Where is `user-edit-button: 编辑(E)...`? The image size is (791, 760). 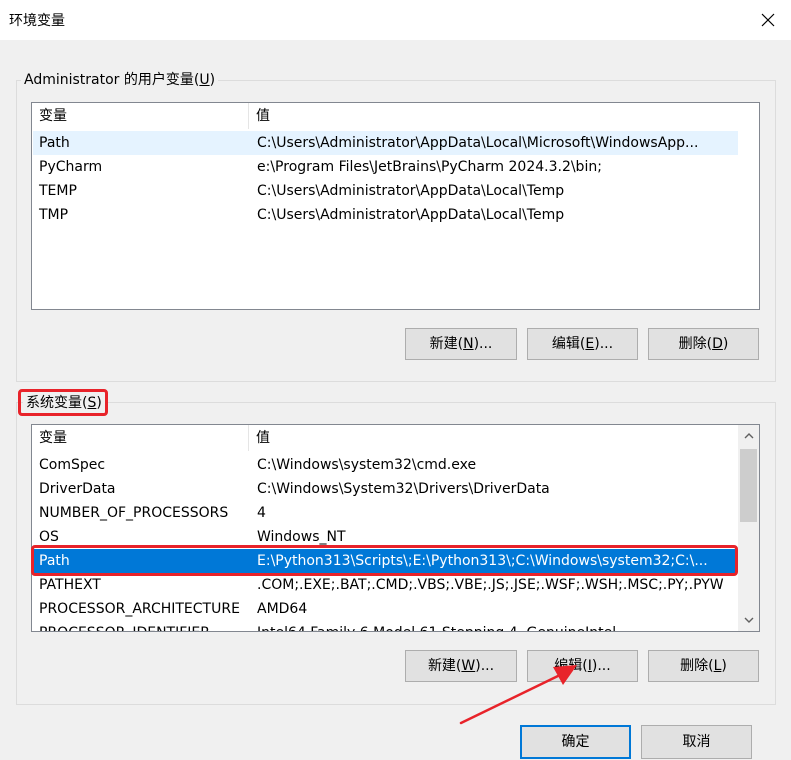 user-edit-button: 编辑(E)... is located at coordinates (582, 344).